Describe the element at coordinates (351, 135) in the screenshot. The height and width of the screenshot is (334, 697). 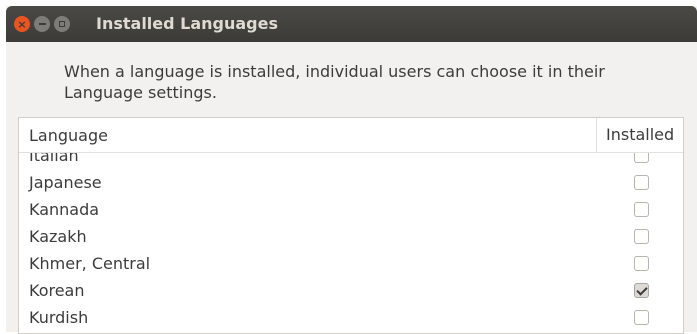
I see `list-header: Language Installed` at that location.